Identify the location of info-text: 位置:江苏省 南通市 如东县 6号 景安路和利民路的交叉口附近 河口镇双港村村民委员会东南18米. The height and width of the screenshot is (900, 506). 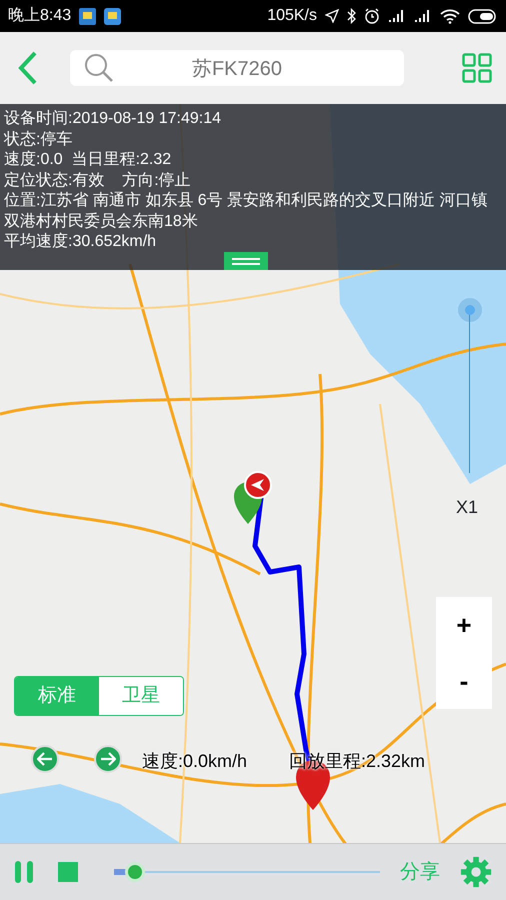
(246, 211).